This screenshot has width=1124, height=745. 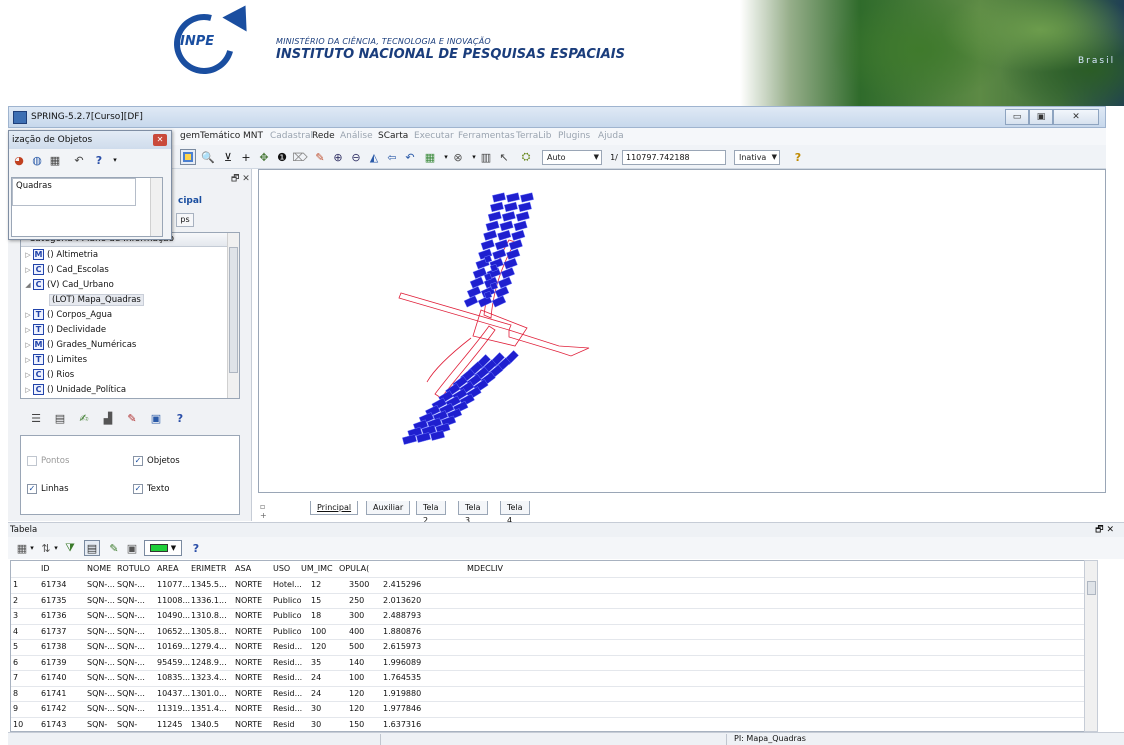 What do you see at coordinates (151, 489) in the screenshot?
I see `texto-checkbox: ✓ Texto` at bounding box center [151, 489].